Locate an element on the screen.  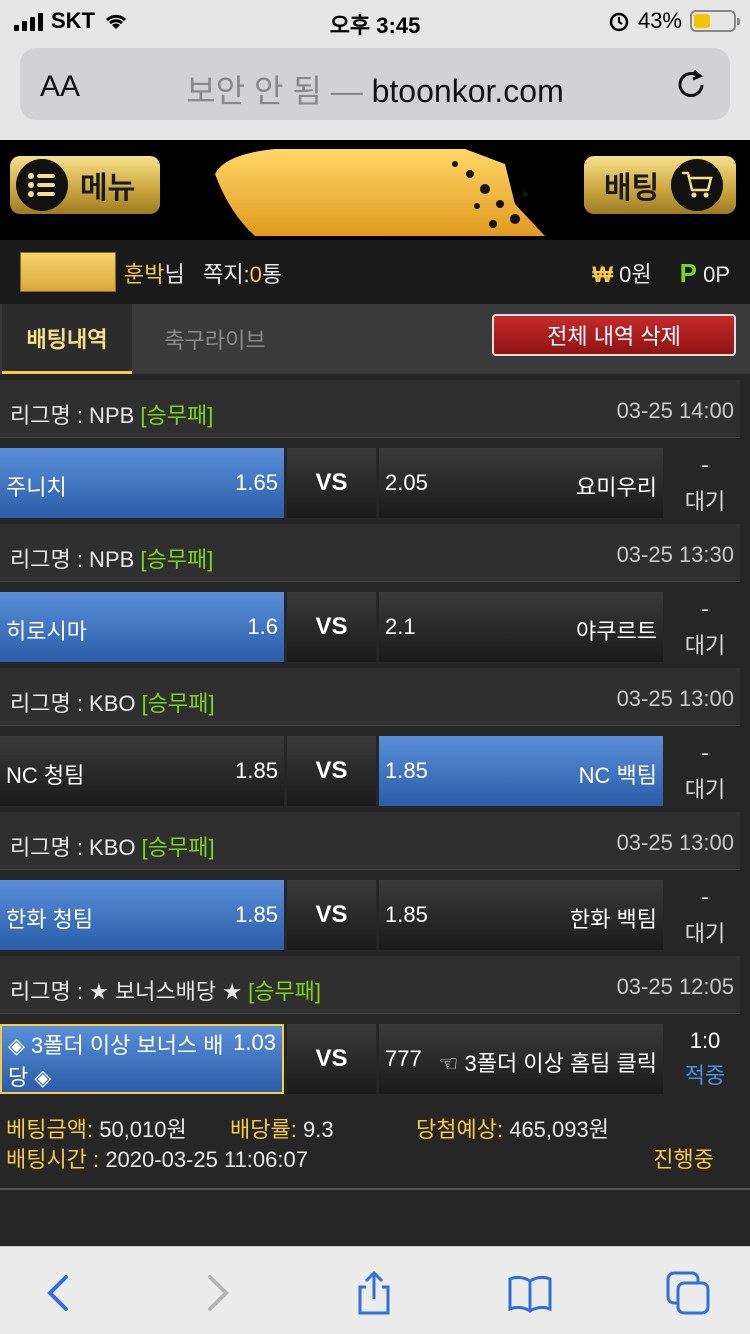
state-label: 적중 is located at coordinates (705, 1075).